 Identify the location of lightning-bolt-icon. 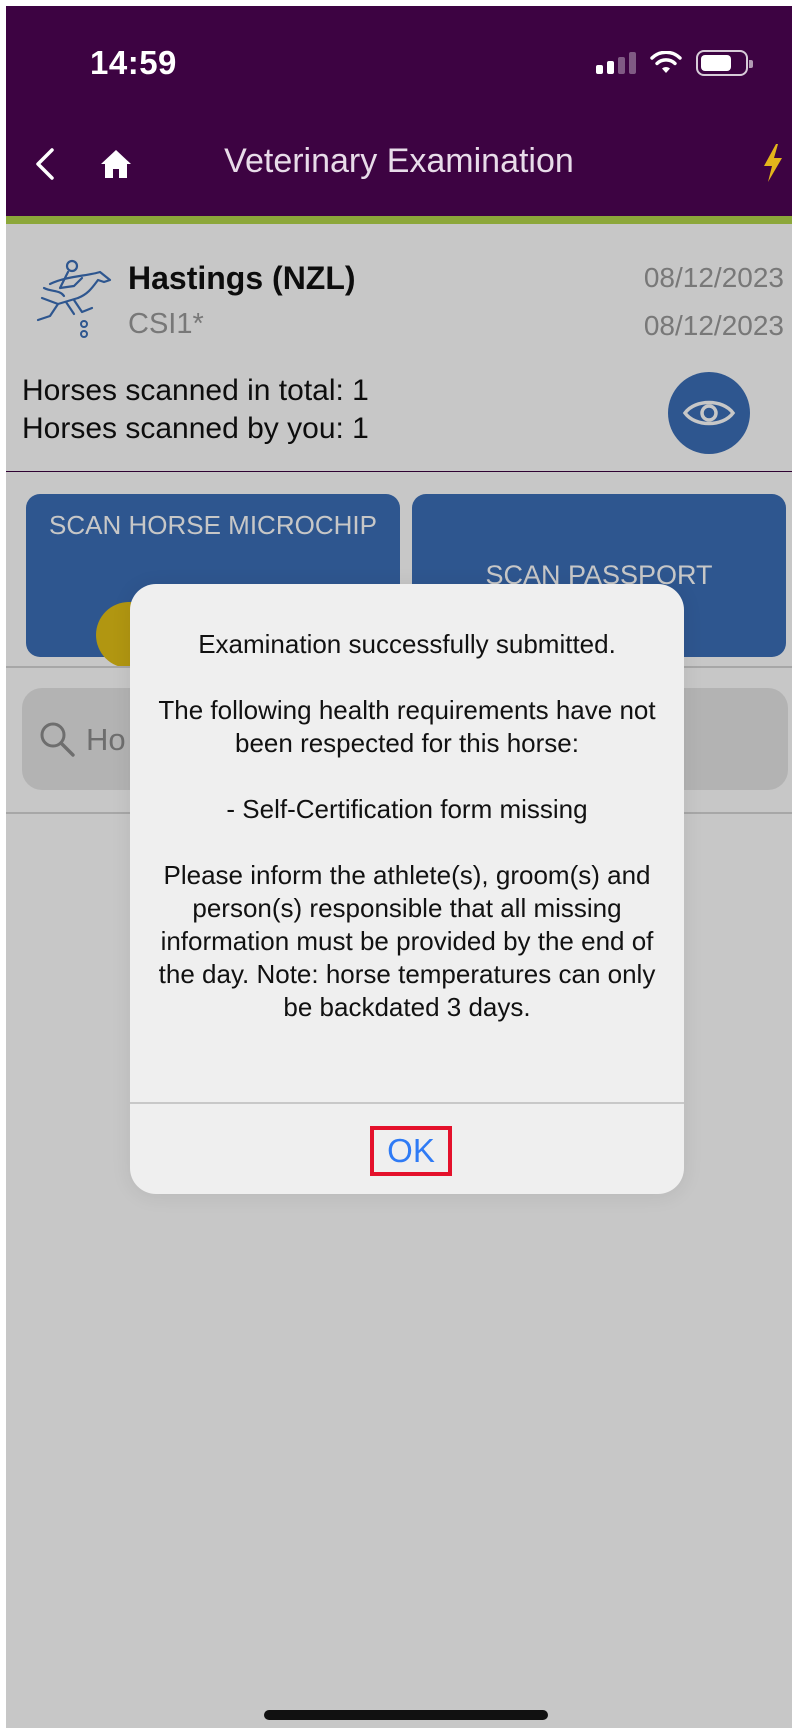
(773, 163).